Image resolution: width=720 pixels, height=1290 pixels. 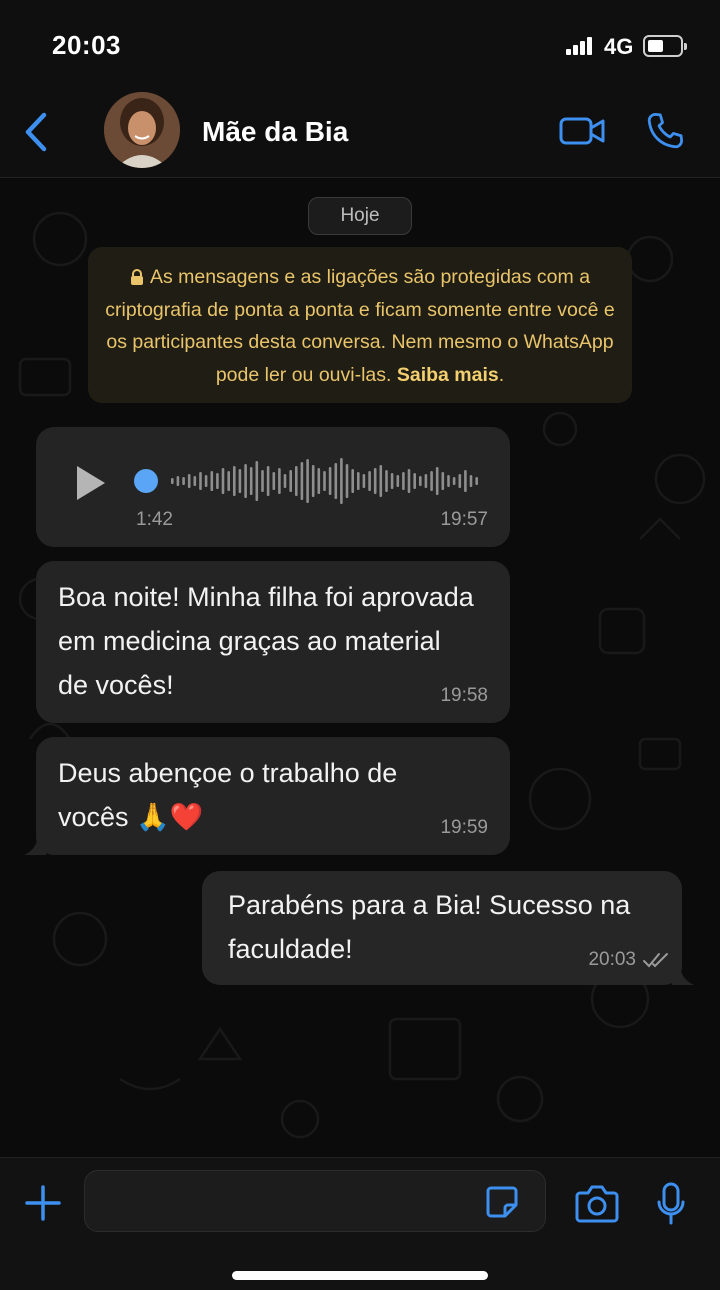 What do you see at coordinates (655, 960) in the screenshot?
I see `double-check-icon` at bounding box center [655, 960].